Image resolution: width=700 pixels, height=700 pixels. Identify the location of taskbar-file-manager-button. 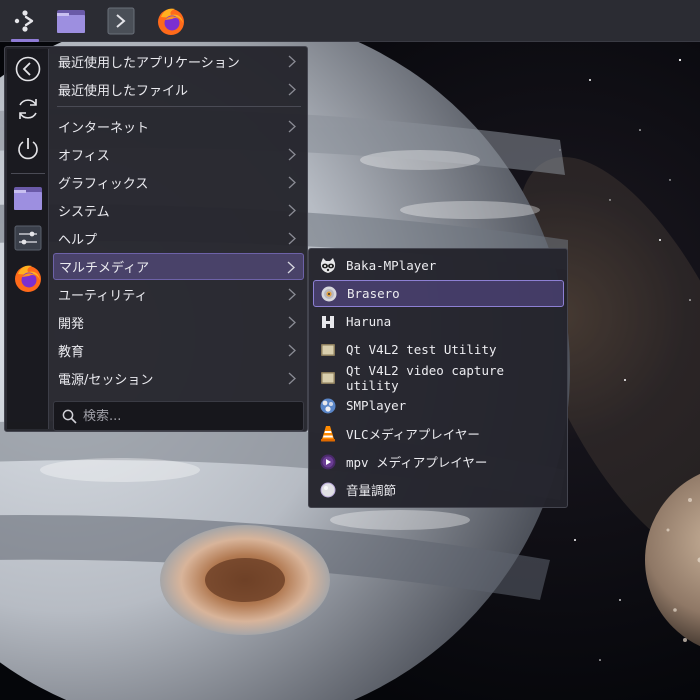
(71, 21).